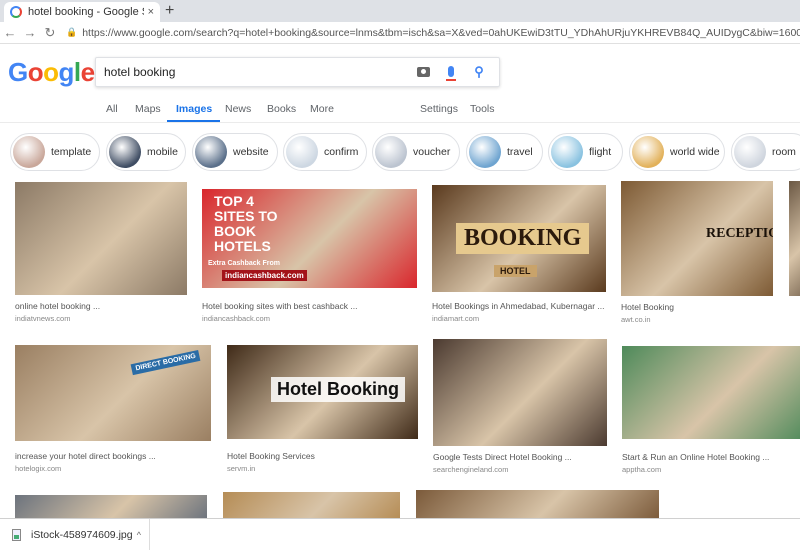 Image resolution: width=800 pixels, height=550 pixels. I want to click on back-icon: ←, so click(10, 32).